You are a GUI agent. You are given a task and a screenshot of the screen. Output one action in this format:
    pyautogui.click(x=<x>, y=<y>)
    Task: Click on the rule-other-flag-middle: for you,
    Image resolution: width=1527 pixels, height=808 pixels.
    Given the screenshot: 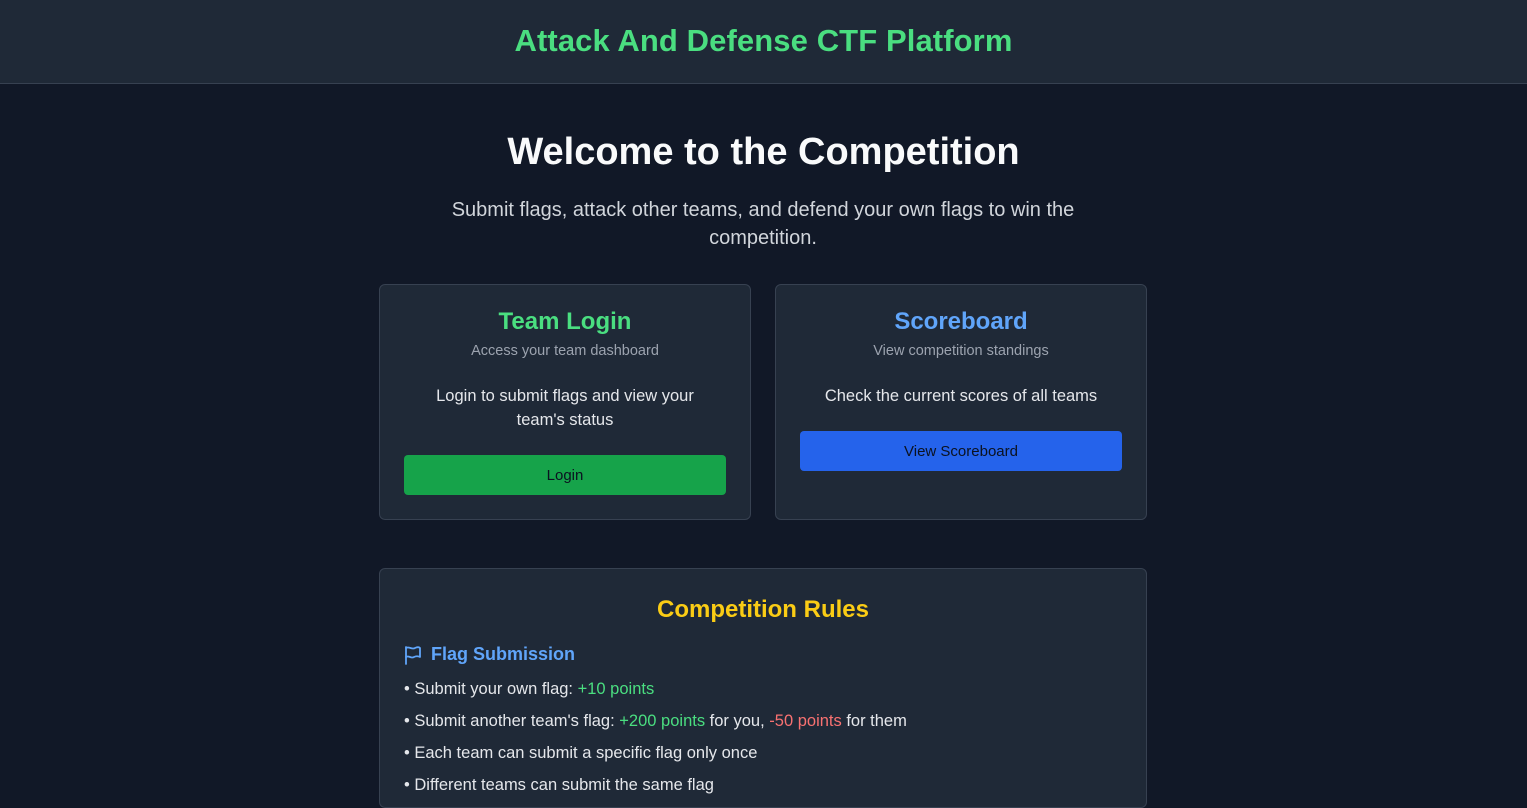 What is the action you would take?
    pyautogui.click(x=737, y=721)
    